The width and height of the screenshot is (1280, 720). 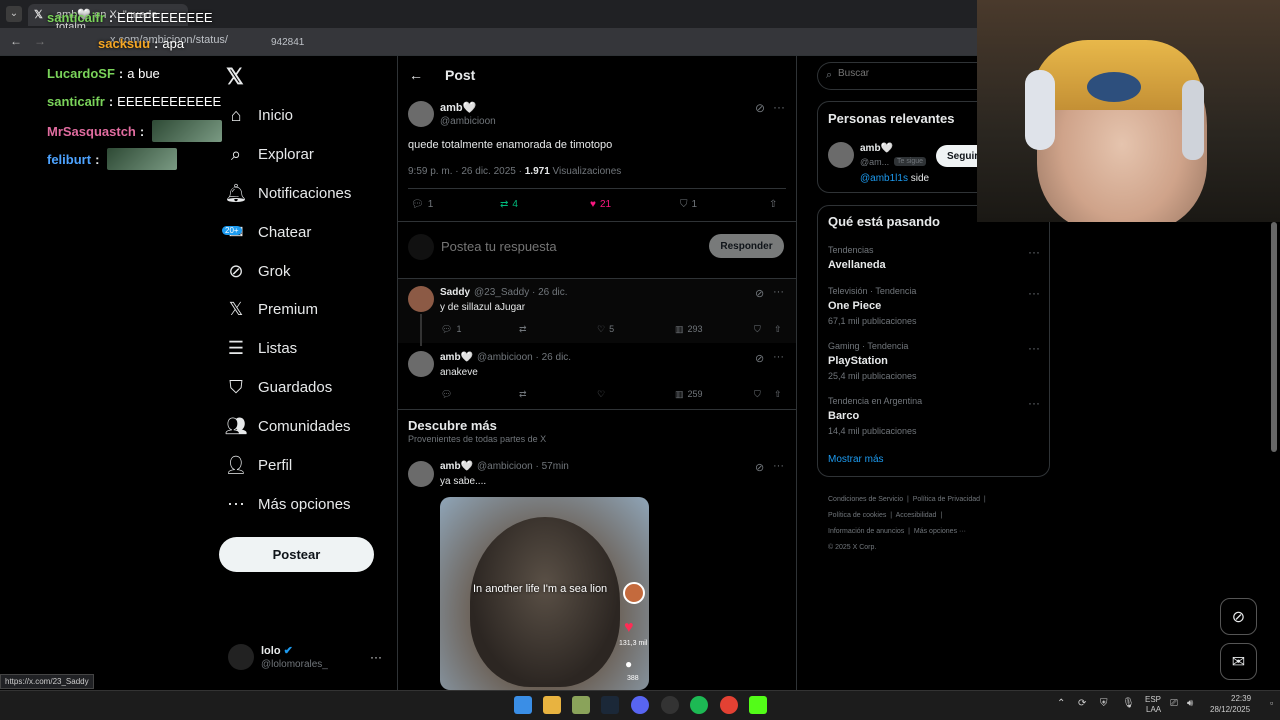 What do you see at coordinates (446, 394) in the screenshot?
I see `reply-icon: 💬︎` at bounding box center [446, 394].